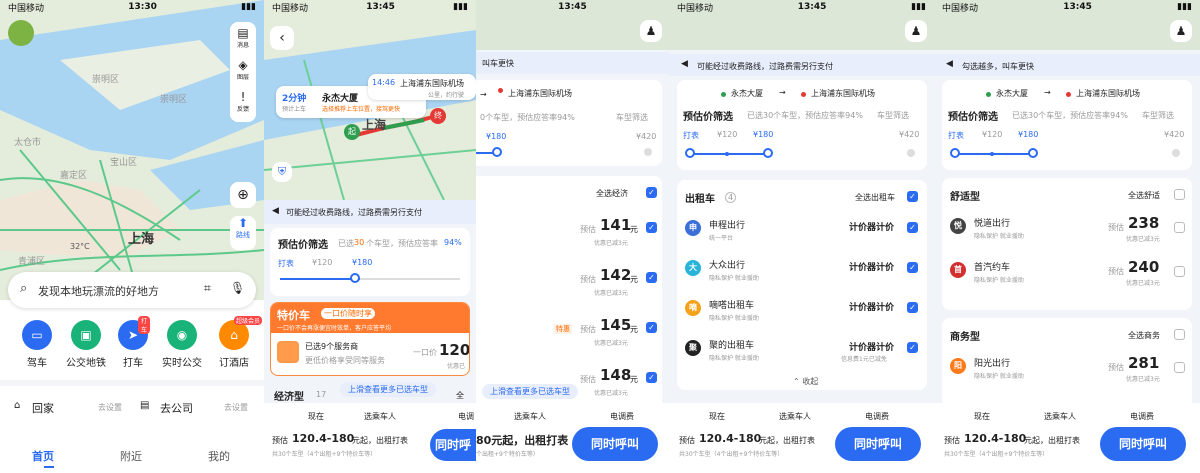 This screenshot has height=473, width=1200. I want to click on taxi-row: 嘀 嘀嗒出租车 隐私保护 就业援助 计价器计价 ✓, so click(802, 312).